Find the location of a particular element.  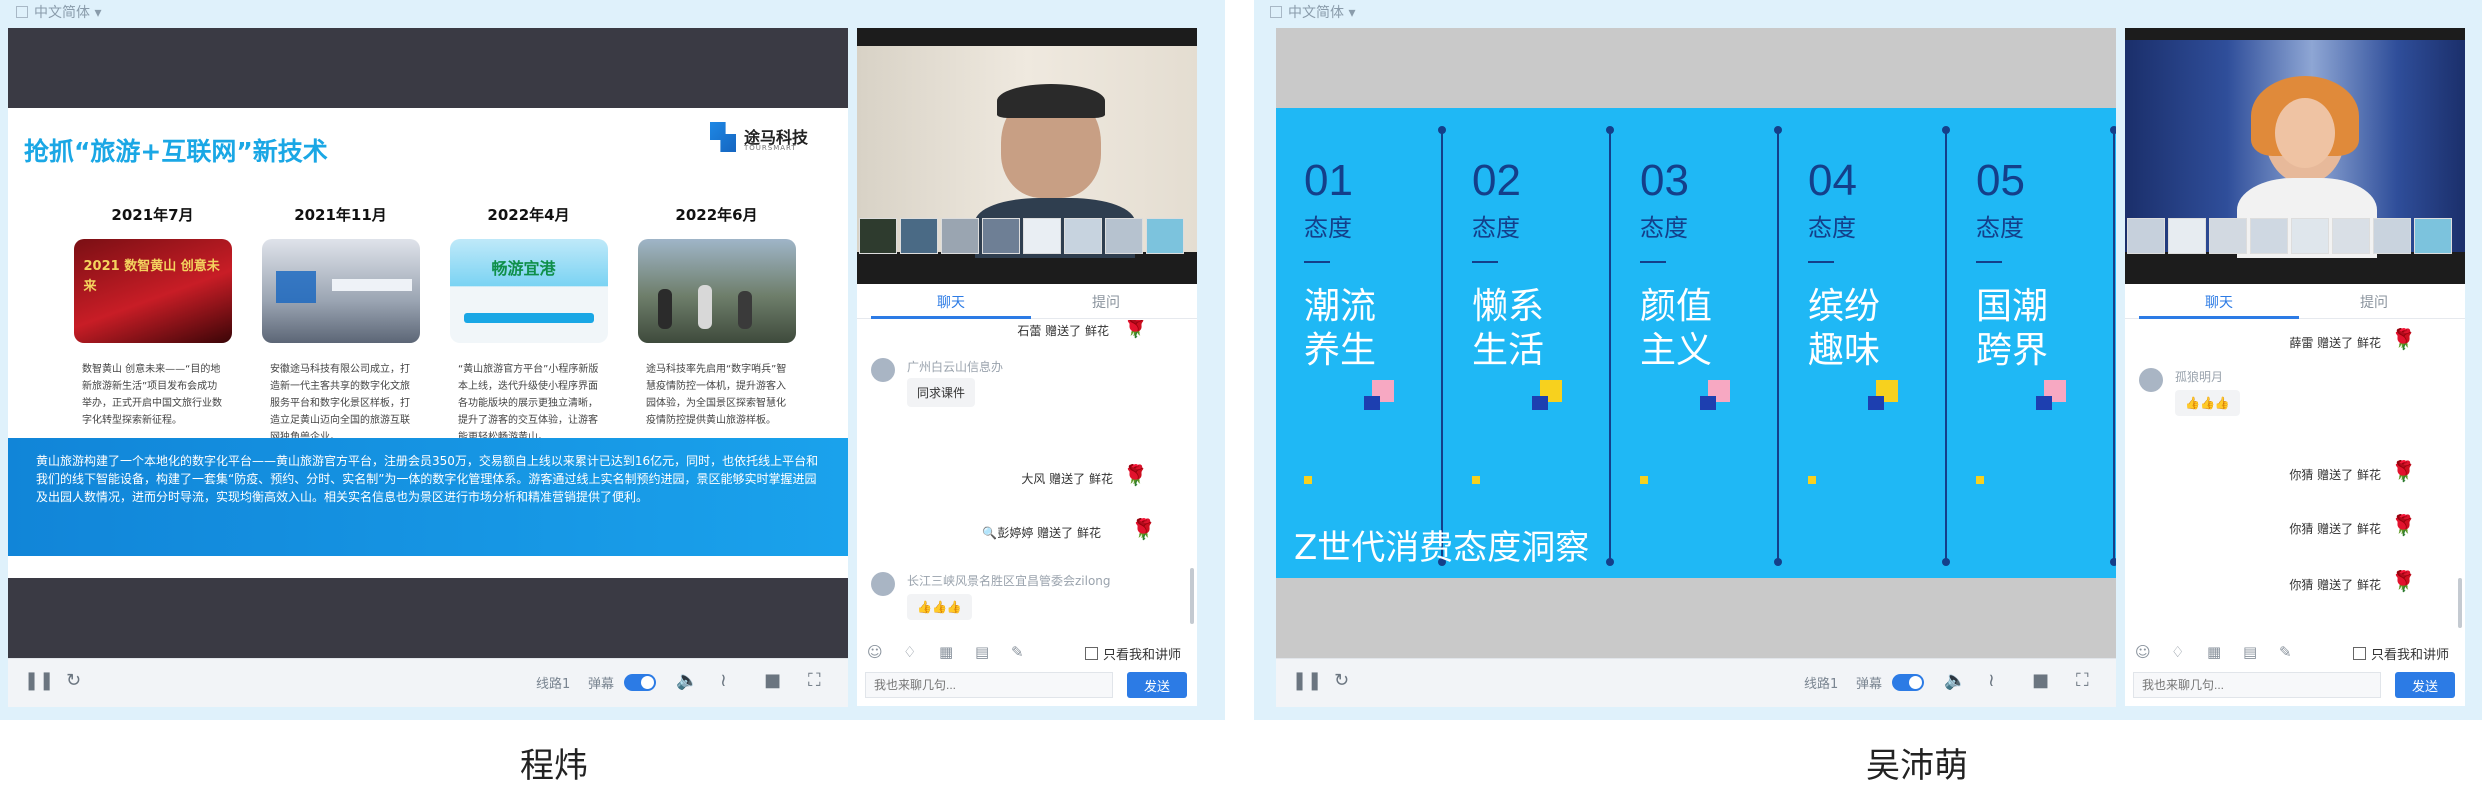

attitude-item: 04 态度 缤纷趣味 is located at coordinates (1844, 263).